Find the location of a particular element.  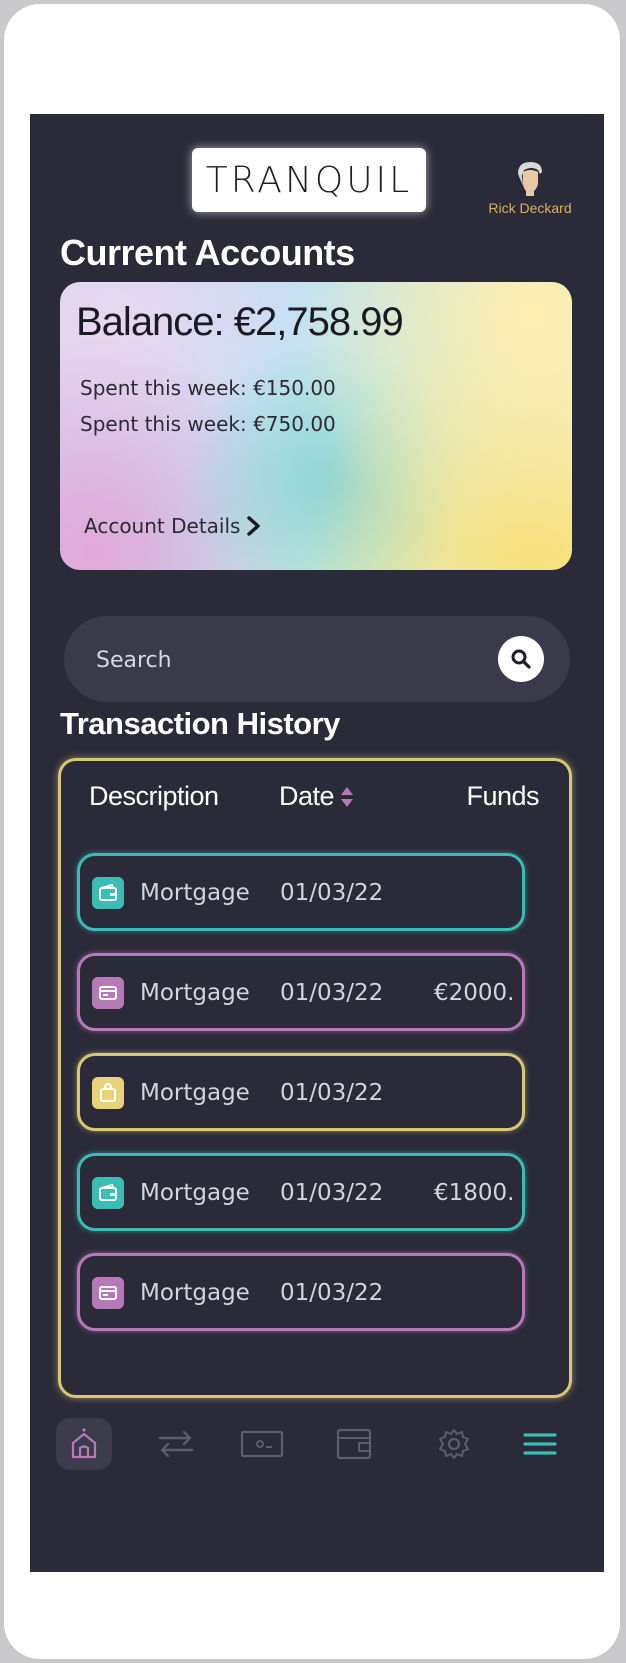

nav-menu is located at coordinates (540, 1444).